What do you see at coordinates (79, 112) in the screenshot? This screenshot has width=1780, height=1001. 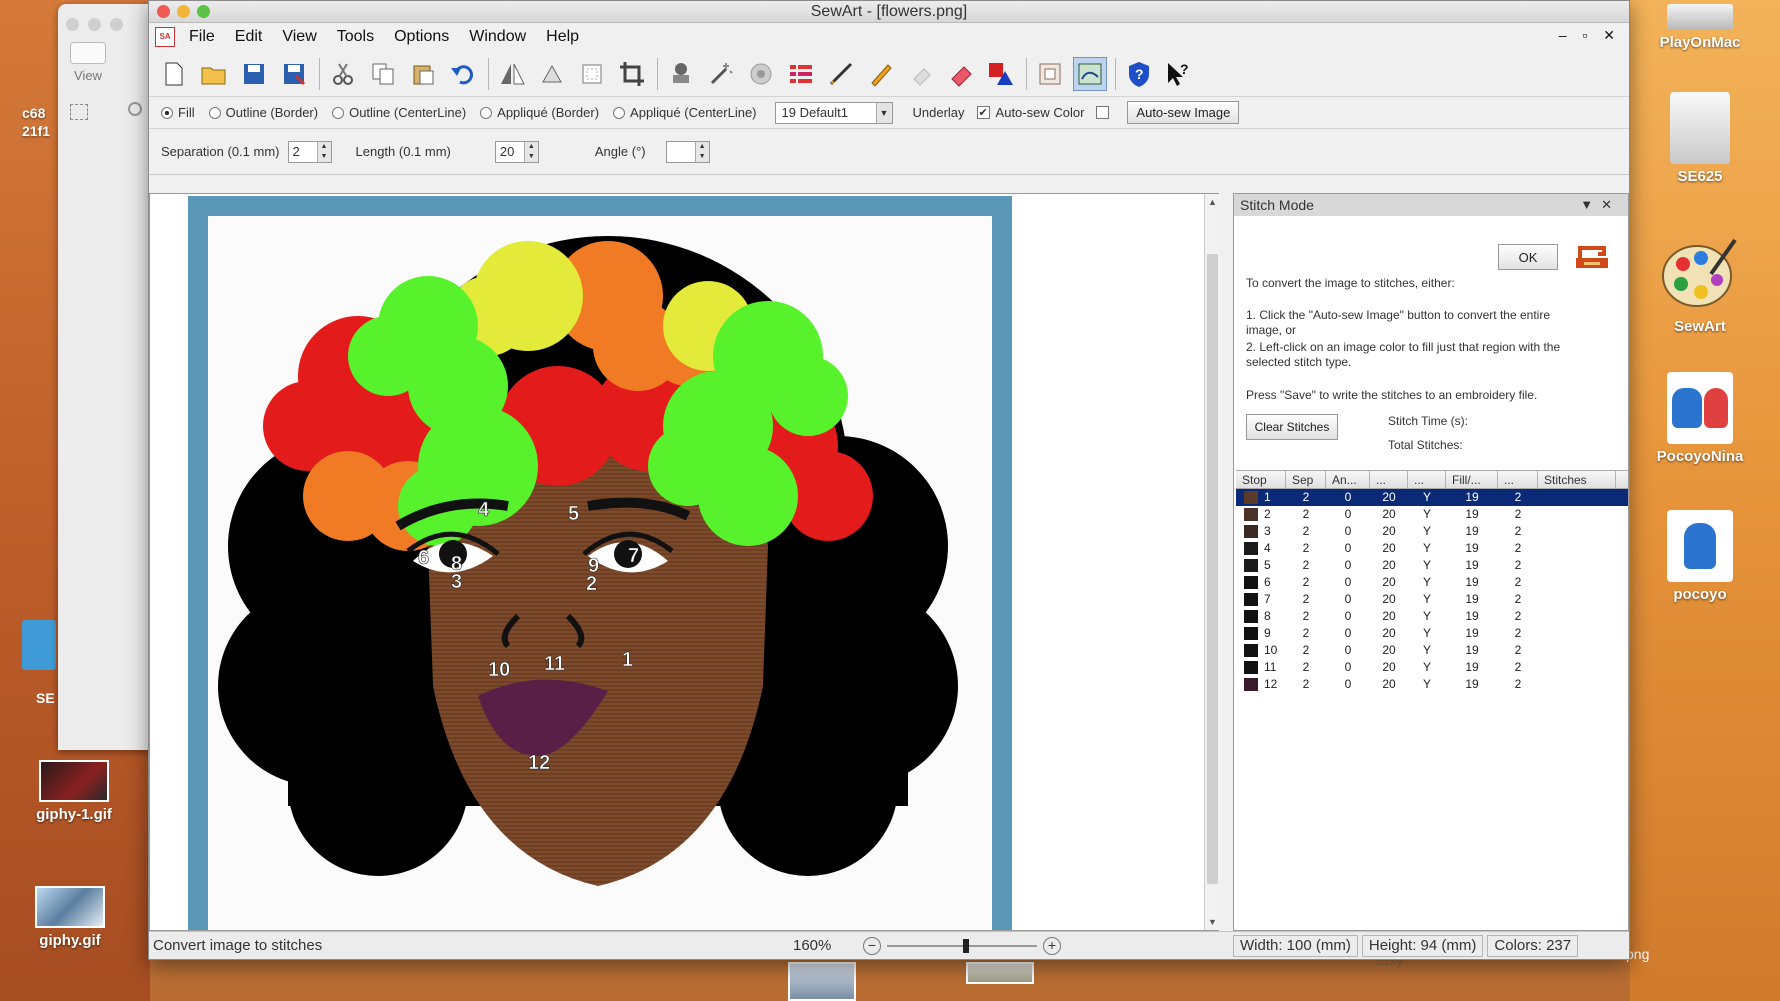 I see `selection-tool-icon` at bounding box center [79, 112].